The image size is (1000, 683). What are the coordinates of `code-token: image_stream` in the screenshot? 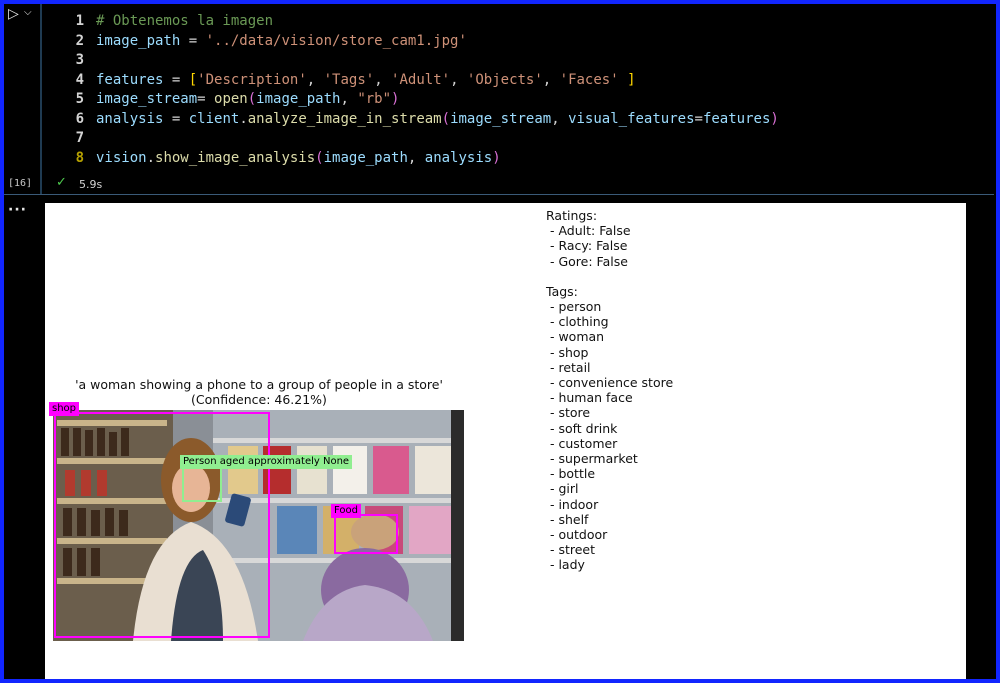 It's located at (501, 118).